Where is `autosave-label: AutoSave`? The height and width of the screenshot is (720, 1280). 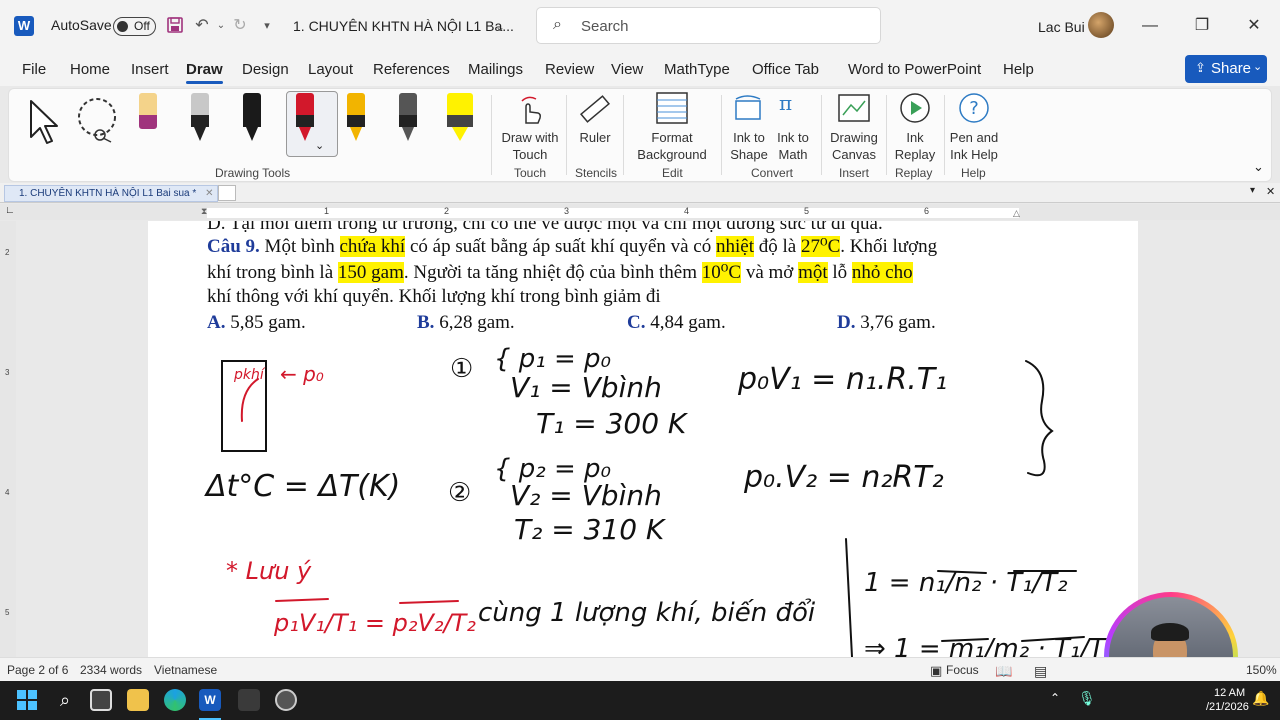
autosave-label: AutoSave is located at coordinates (81, 25).